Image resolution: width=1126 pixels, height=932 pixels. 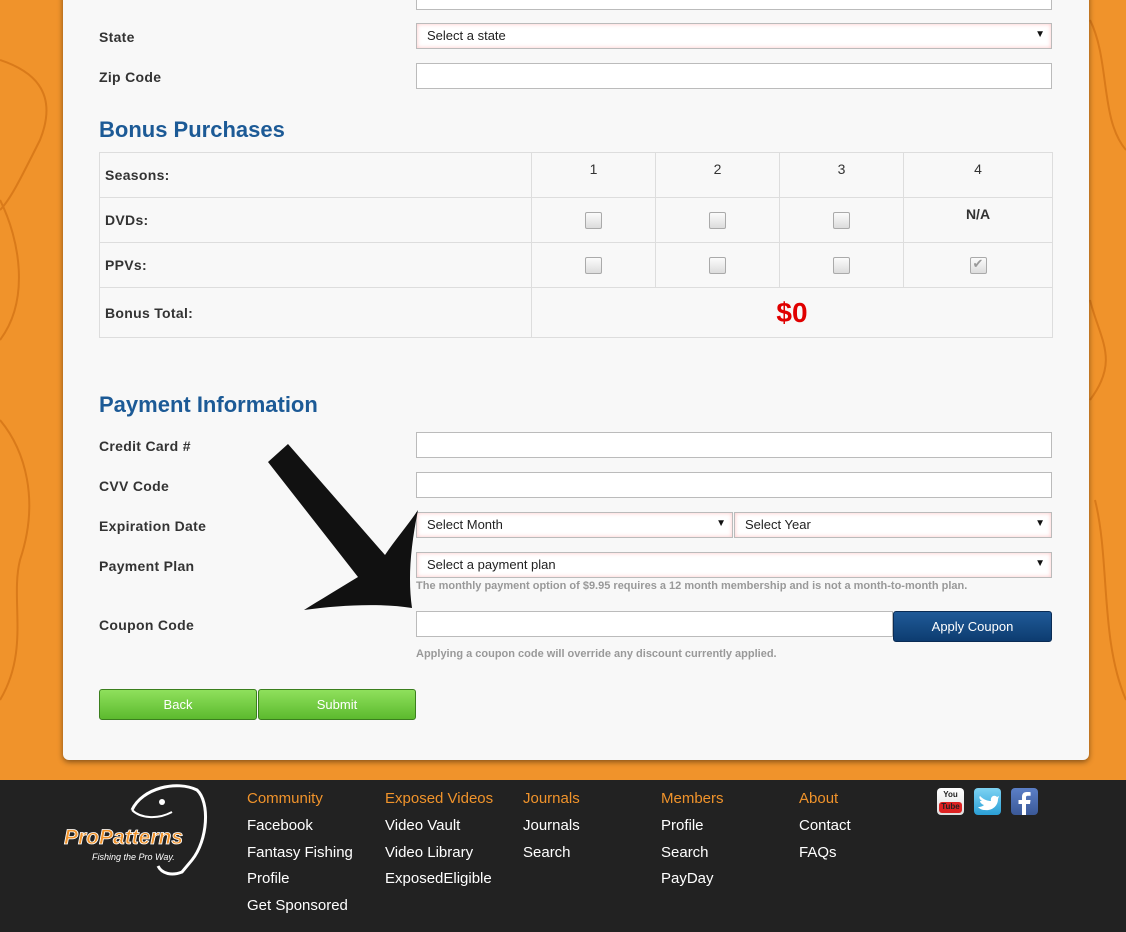 I want to click on footer-column-members: Members Profile Search PayDay, so click(x=692, y=843).